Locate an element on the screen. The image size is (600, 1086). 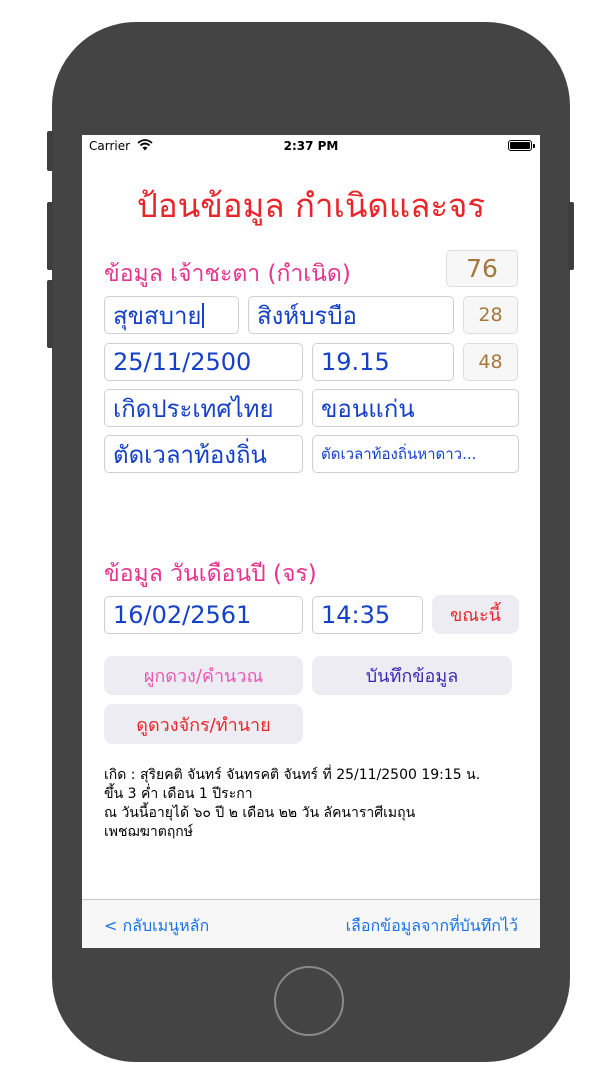
back-to-menu-link: < กลับเมนูหลัก is located at coordinates (156, 926).